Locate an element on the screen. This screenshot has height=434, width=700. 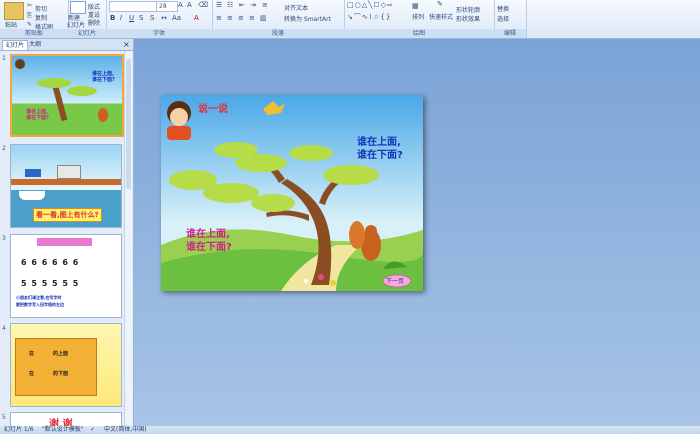
bullets-icon: ☰ is located at coordinates (219, 5).